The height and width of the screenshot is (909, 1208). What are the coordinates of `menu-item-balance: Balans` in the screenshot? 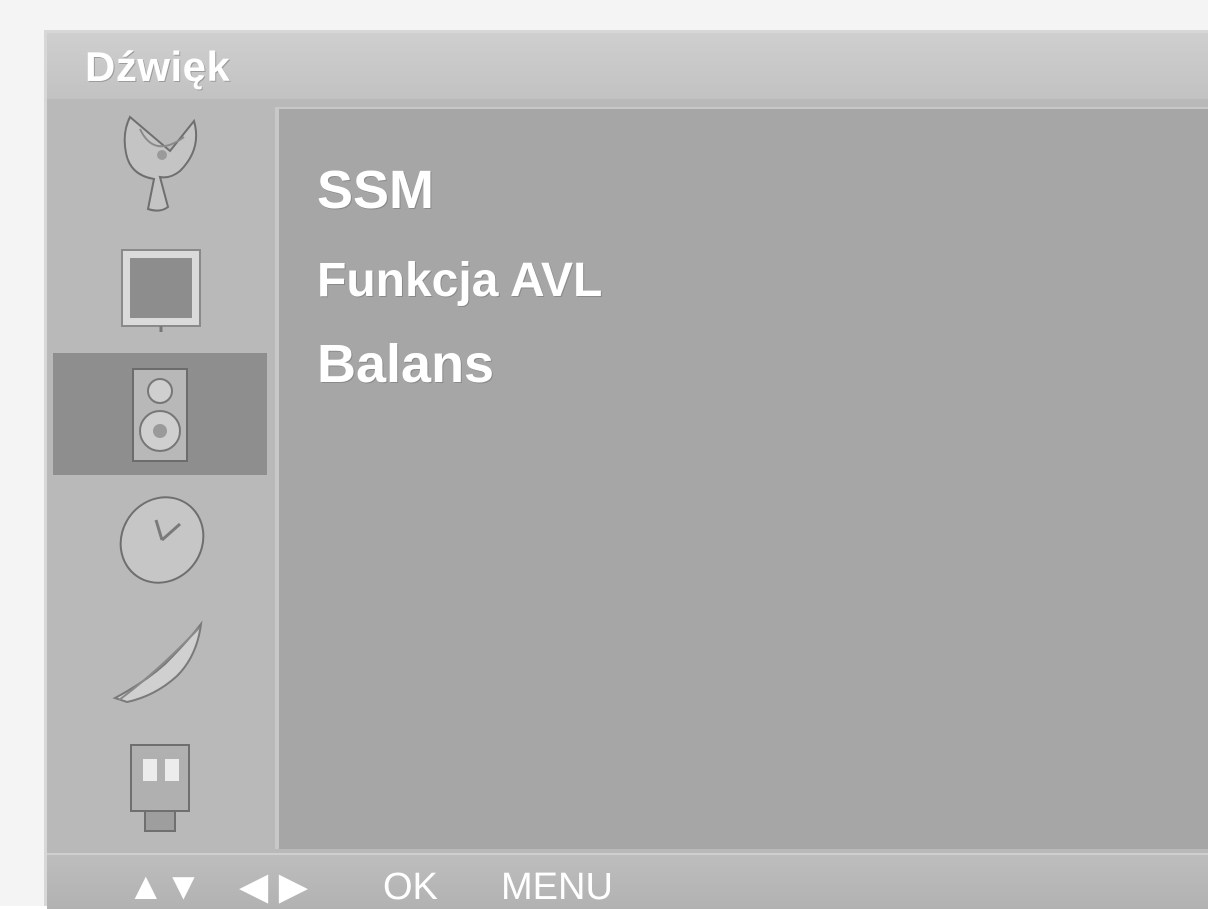 It's located at (405, 364).